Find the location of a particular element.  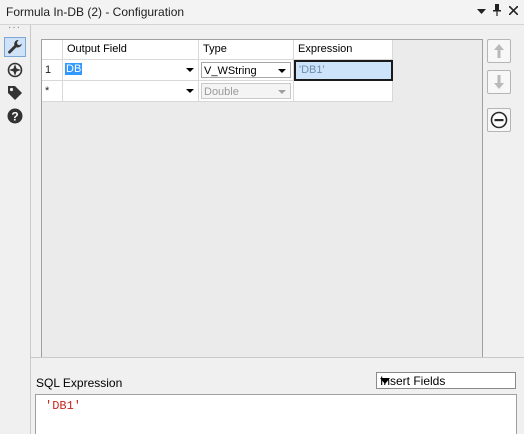

output-field-value: DB is located at coordinates (74, 69).